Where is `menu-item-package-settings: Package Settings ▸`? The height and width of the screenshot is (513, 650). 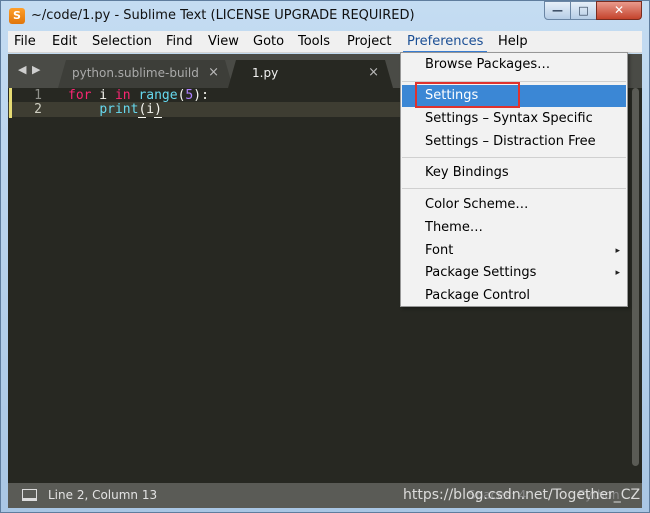
menu-item-package-settings: Package Settings ▸ is located at coordinates (514, 273).